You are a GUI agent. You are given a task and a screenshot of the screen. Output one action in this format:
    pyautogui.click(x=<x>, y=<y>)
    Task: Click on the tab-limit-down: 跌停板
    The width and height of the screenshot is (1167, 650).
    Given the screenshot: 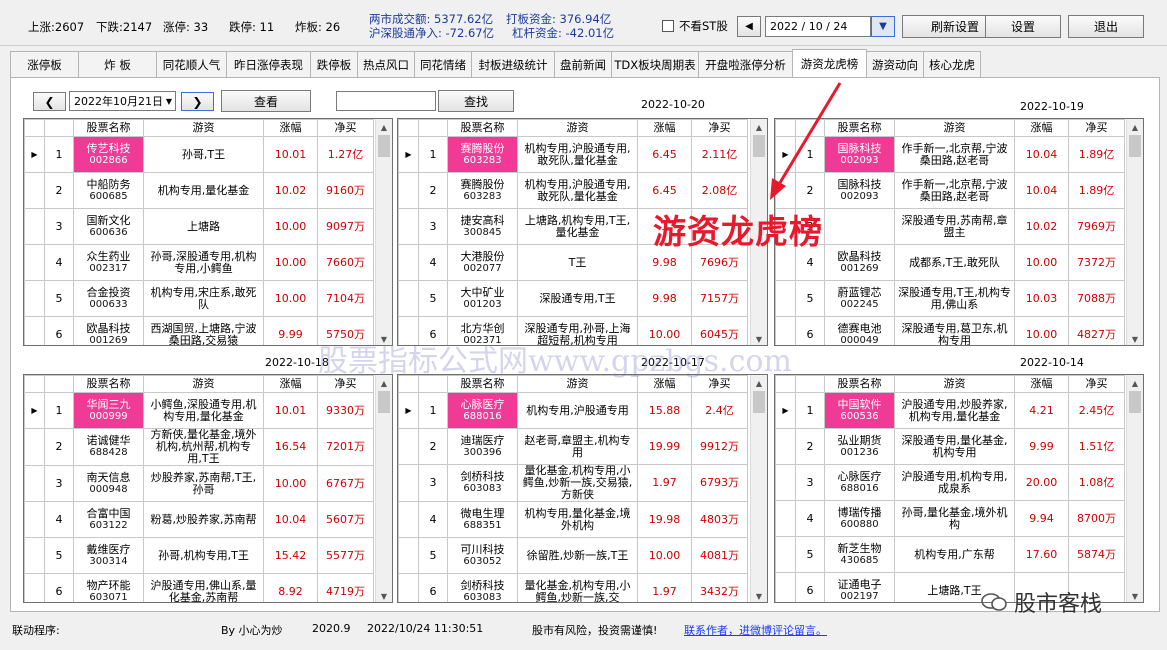 What is the action you would take?
    pyautogui.click(x=334, y=64)
    